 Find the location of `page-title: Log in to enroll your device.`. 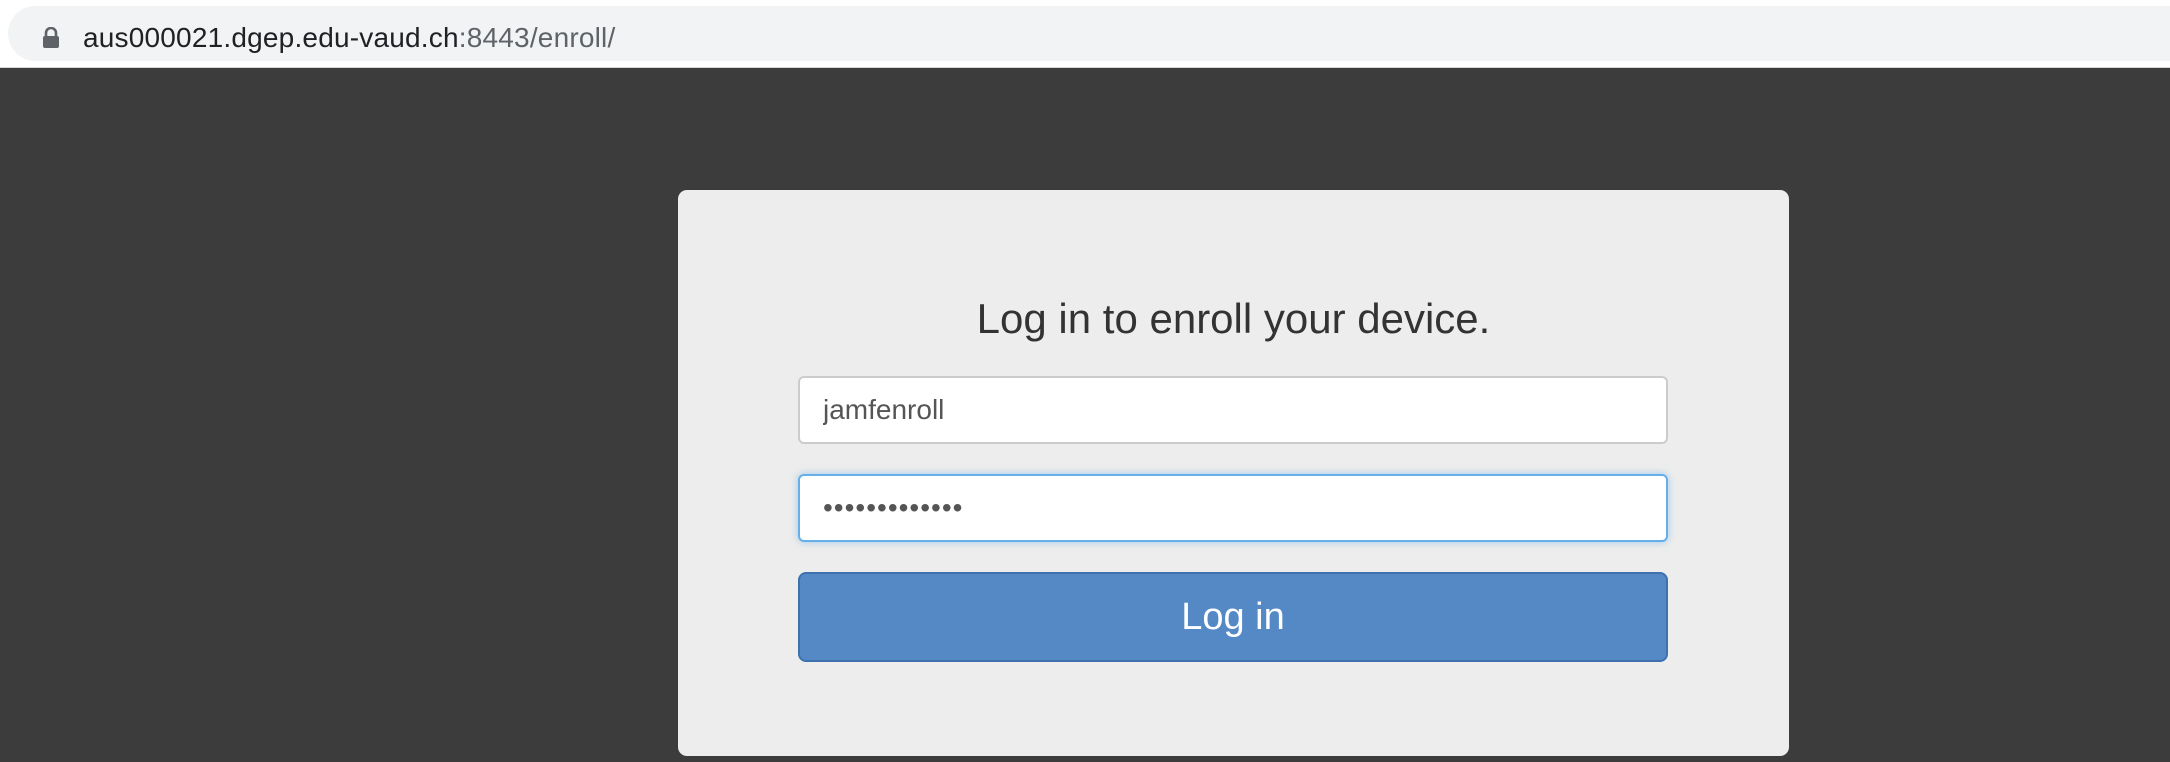

page-title: Log in to enroll your device. is located at coordinates (1233, 318).